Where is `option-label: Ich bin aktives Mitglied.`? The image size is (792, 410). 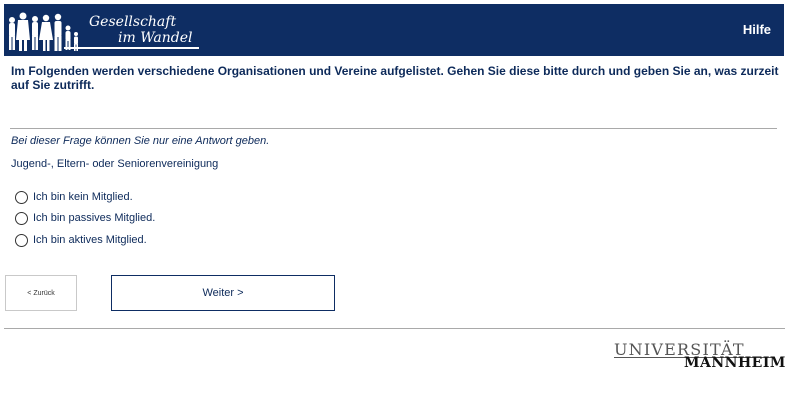 option-label: Ich bin aktives Mitglied. is located at coordinates (90, 240).